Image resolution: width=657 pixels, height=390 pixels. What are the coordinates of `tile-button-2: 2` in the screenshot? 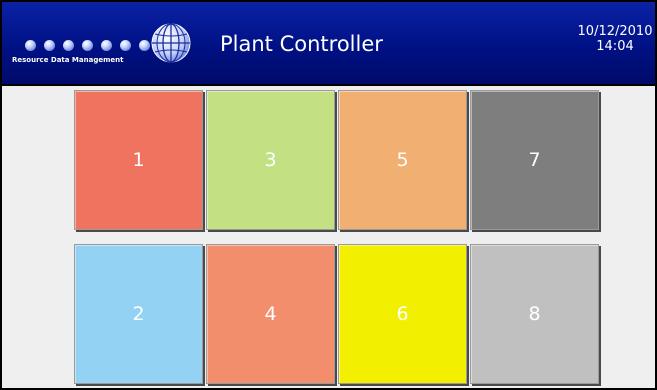 It's located at (138, 314).